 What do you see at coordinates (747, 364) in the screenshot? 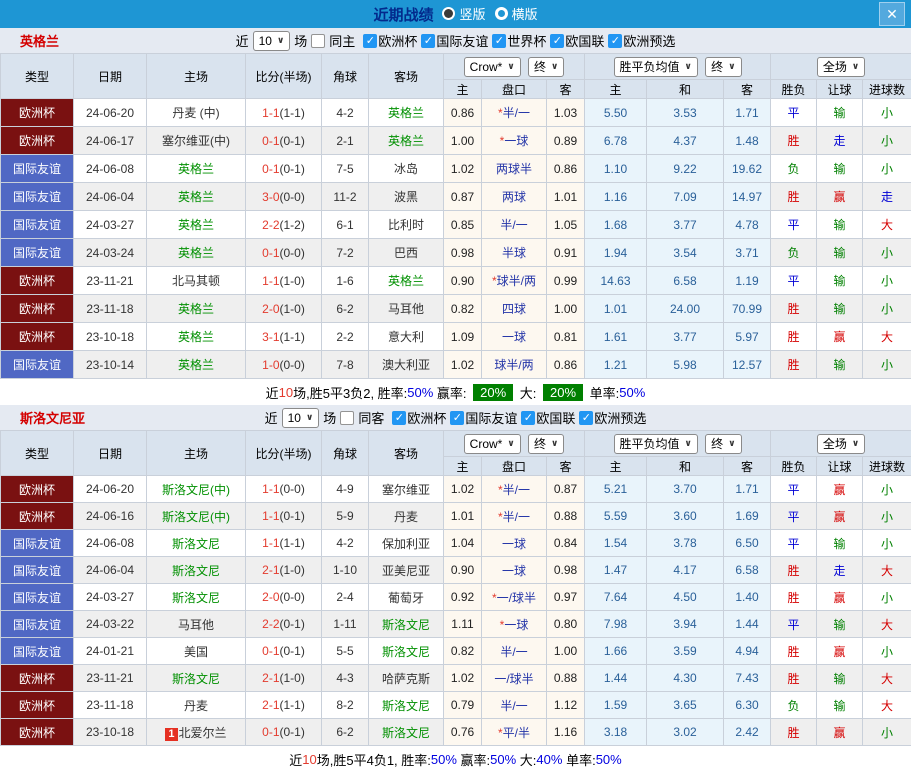
I see `euro-away-odds: 12.57` at bounding box center [747, 364].